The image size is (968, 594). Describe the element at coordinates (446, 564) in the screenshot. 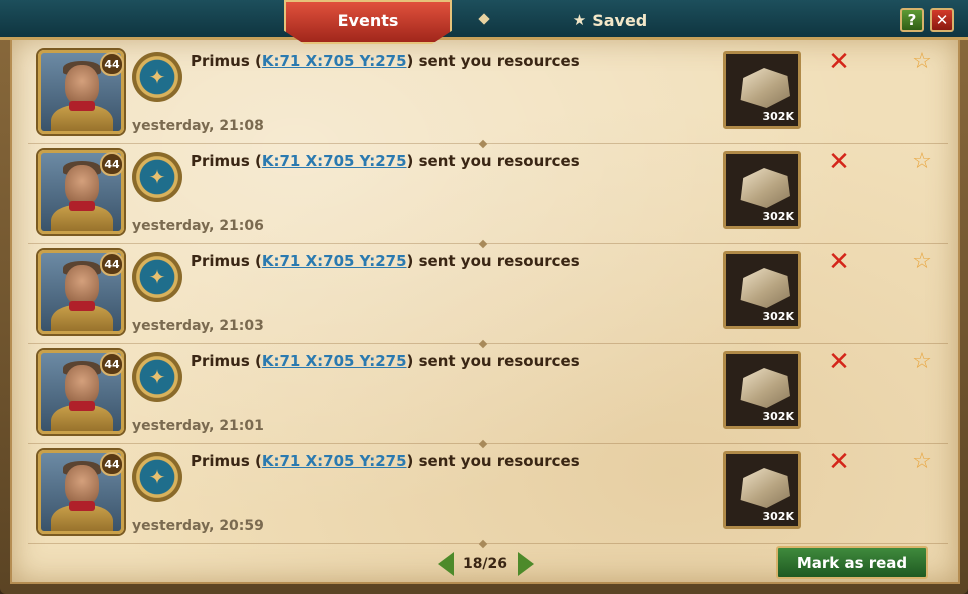

I see `pager-prev-arrow-icon` at that location.